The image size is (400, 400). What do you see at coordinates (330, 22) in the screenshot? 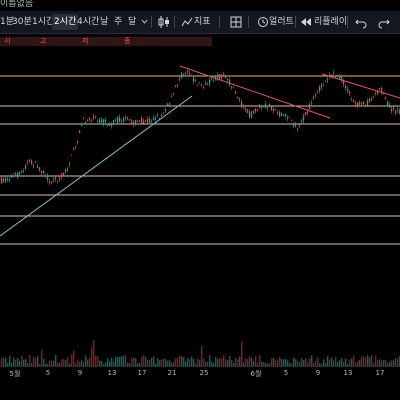
I see `replay-button: 리플레이` at bounding box center [330, 22].